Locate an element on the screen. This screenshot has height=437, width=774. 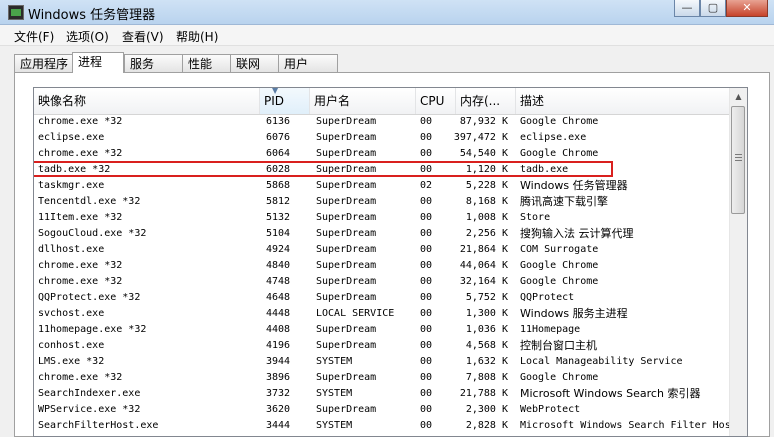
process-pid: 3444 is located at coordinates (278, 425).